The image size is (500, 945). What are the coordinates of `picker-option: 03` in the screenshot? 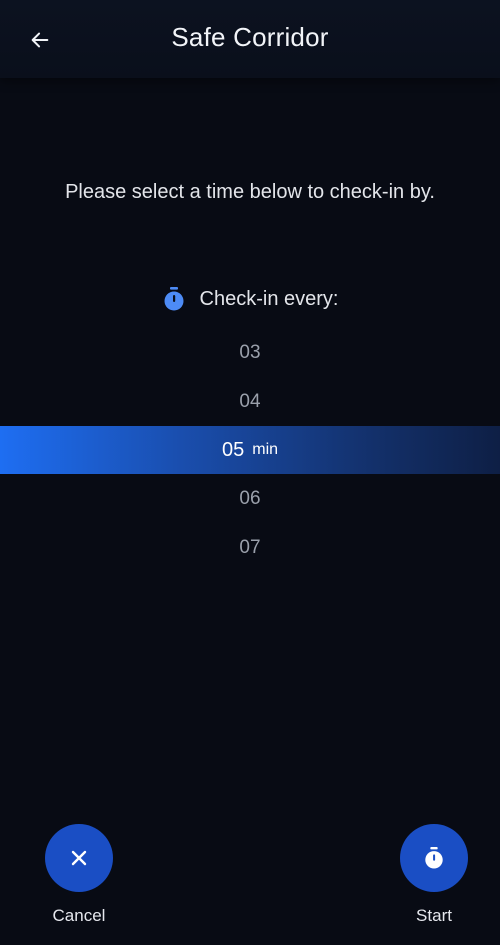 It's located at (250, 353).